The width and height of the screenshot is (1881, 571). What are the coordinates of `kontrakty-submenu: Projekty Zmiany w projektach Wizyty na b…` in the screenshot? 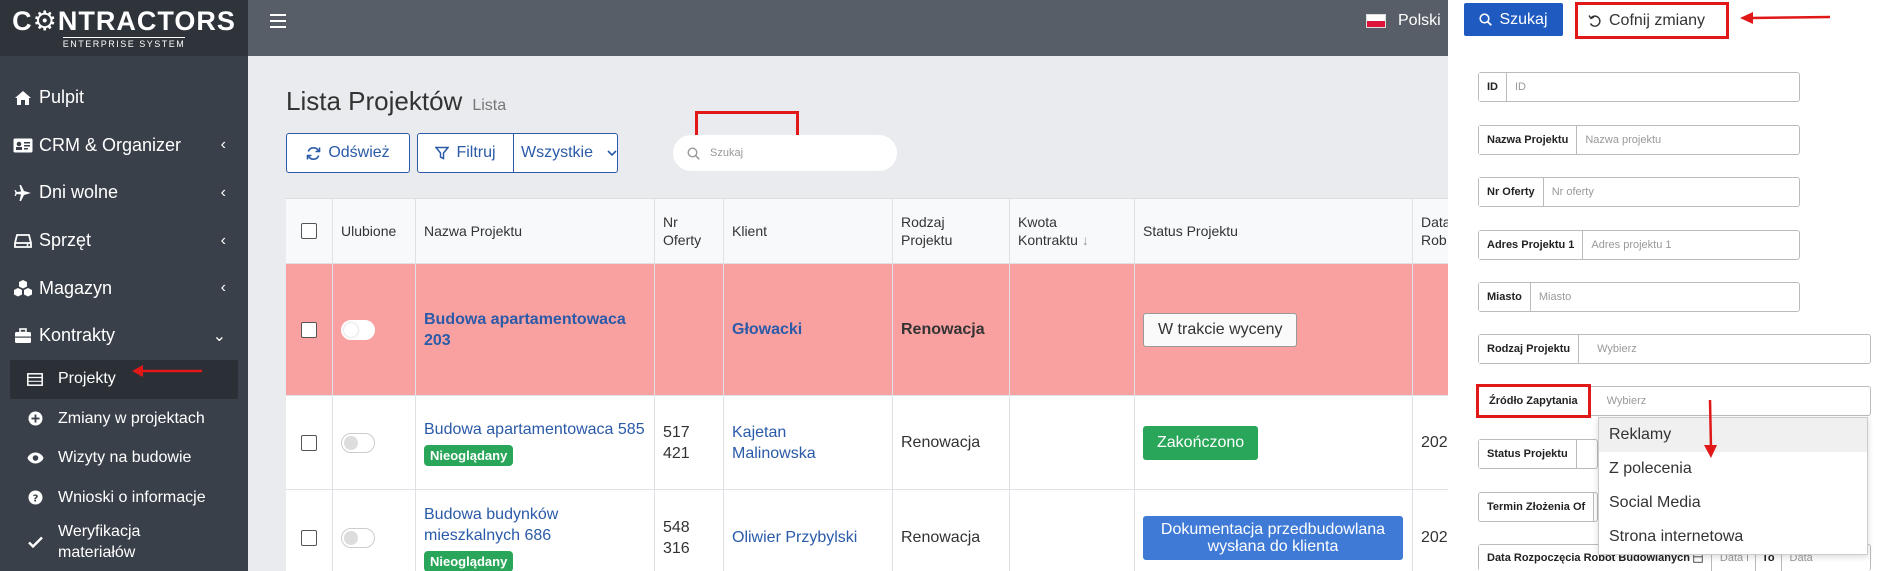 It's located at (124, 462).